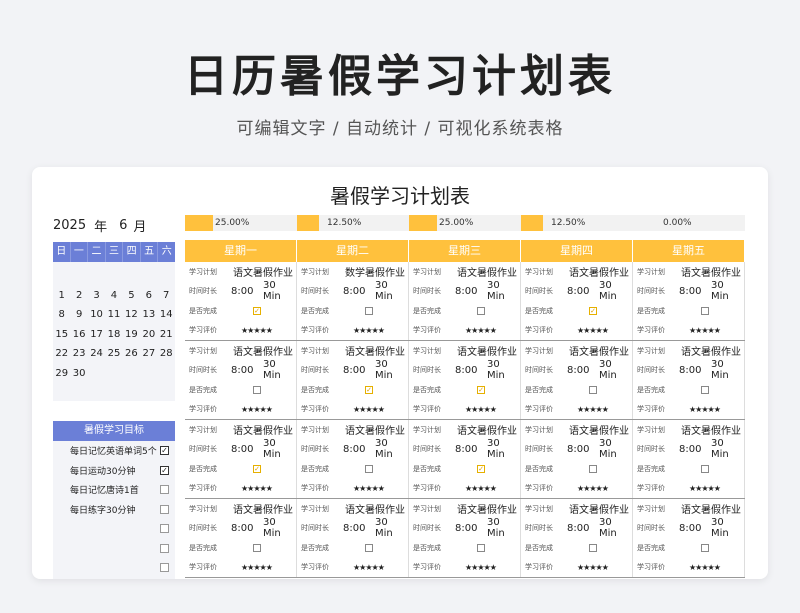 The width and height of the screenshot is (800, 613). What do you see at coordinates (113, 296) in the screenshot?
I see `calendar-day: 4` at bounding box center [113, 296].